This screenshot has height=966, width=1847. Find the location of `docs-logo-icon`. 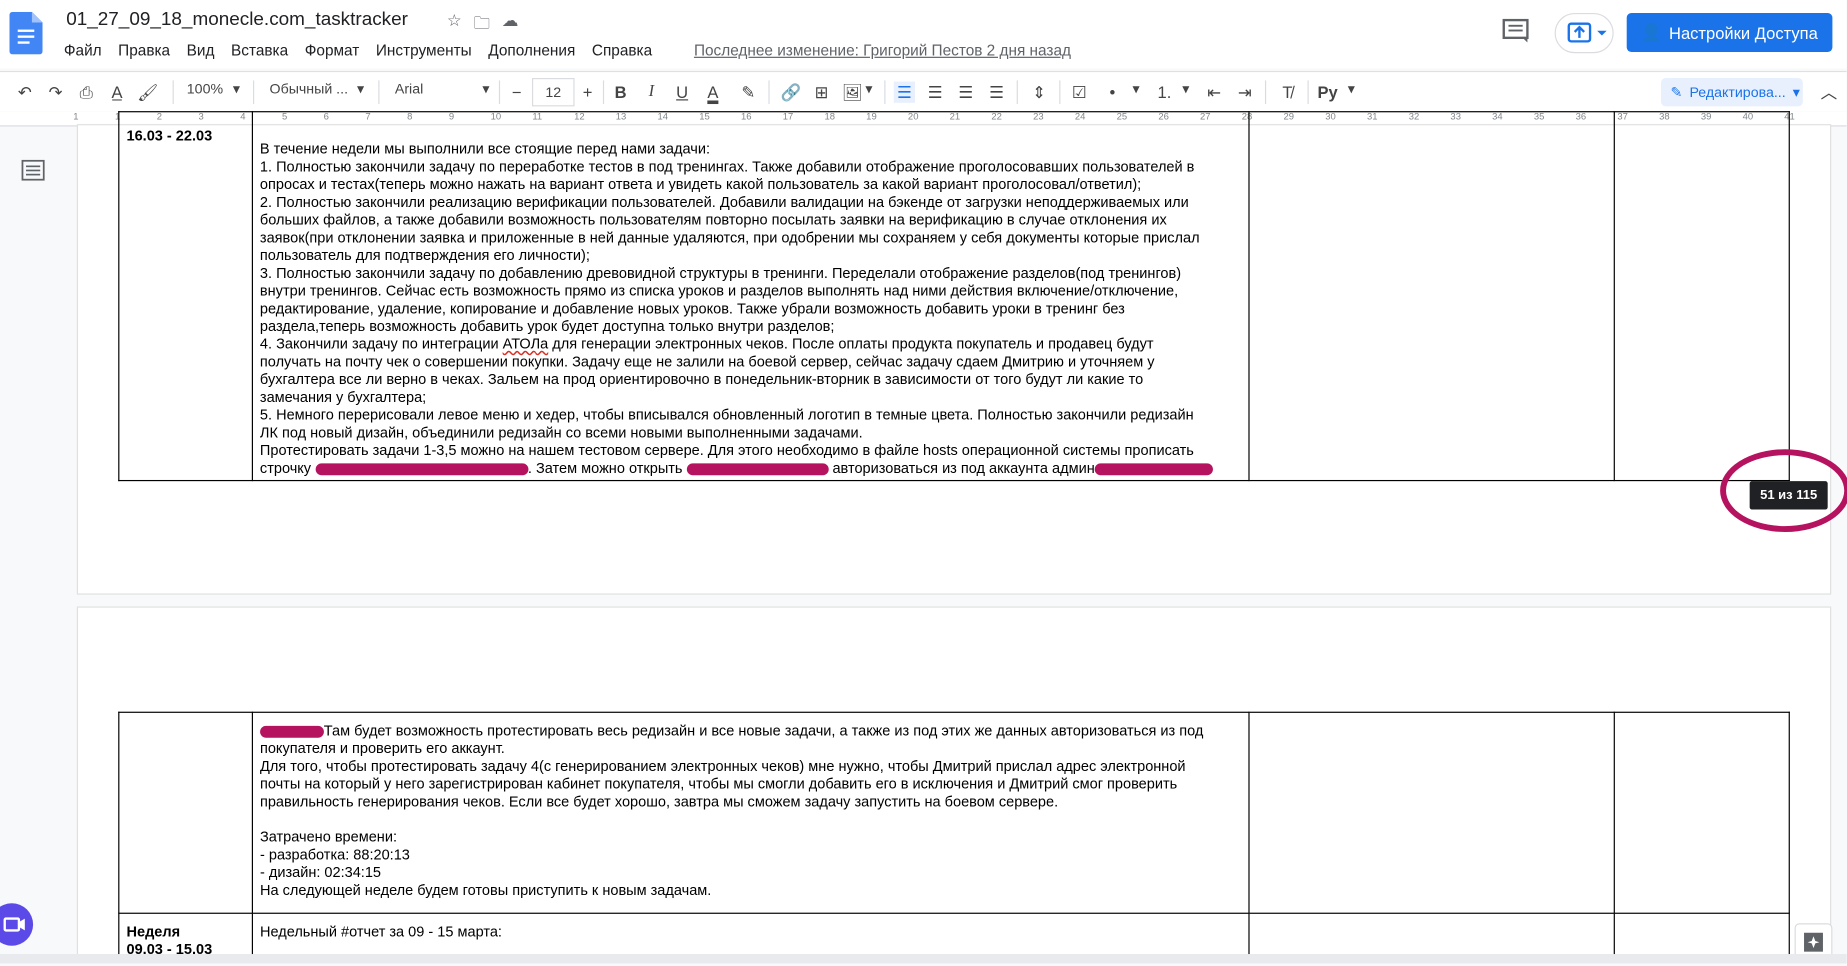

docs-logo-icon is located at coordinates (26, 33).